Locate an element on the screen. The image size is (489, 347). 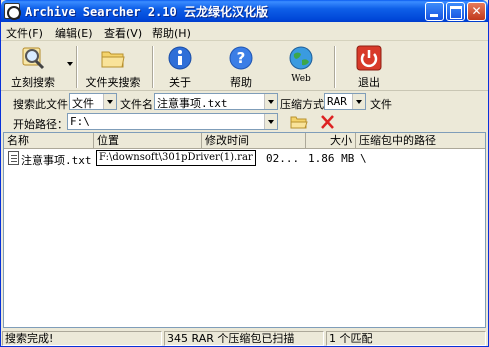
filename-label: 文件名 is located at coordinates (136, 104).